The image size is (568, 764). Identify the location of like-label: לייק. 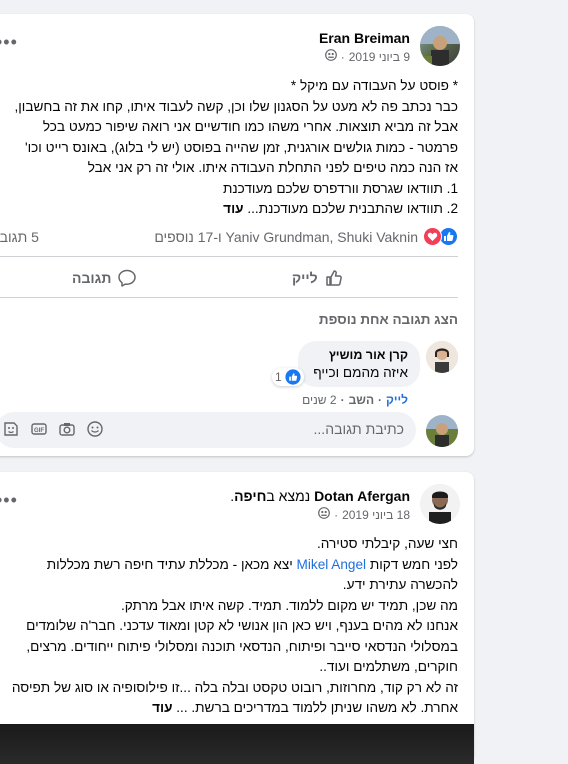
(305, 278).